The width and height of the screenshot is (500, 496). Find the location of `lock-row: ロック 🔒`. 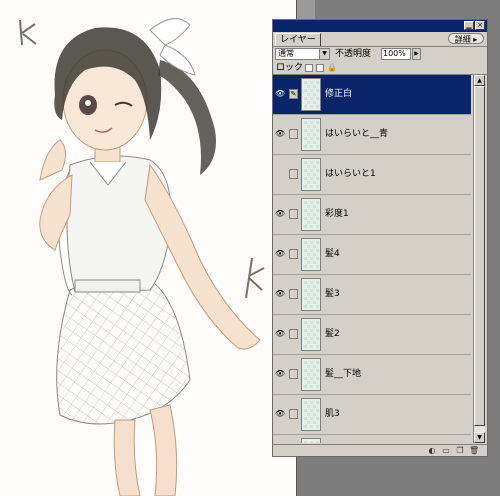

lock-row: ロック 🔒 is located at coordinates (380, 68).